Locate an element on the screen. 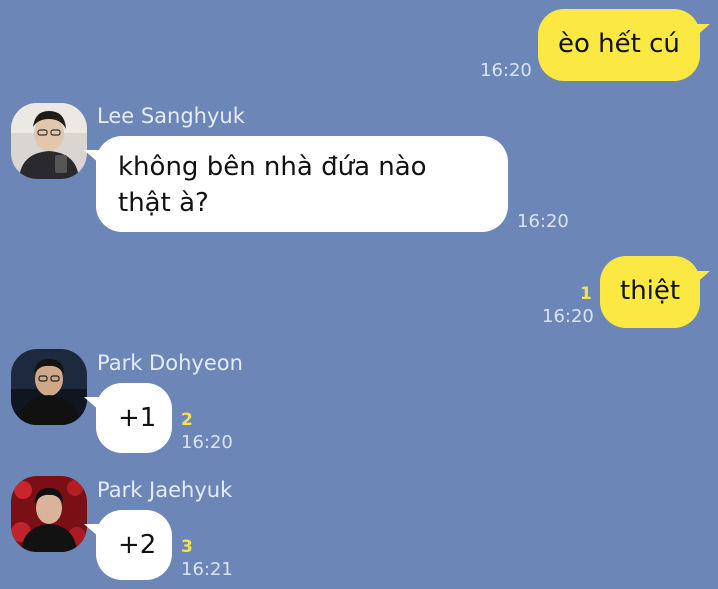 The height and width of the screenshot is (589, 718). unread-count: 1 is located at coordinates (586, 294).